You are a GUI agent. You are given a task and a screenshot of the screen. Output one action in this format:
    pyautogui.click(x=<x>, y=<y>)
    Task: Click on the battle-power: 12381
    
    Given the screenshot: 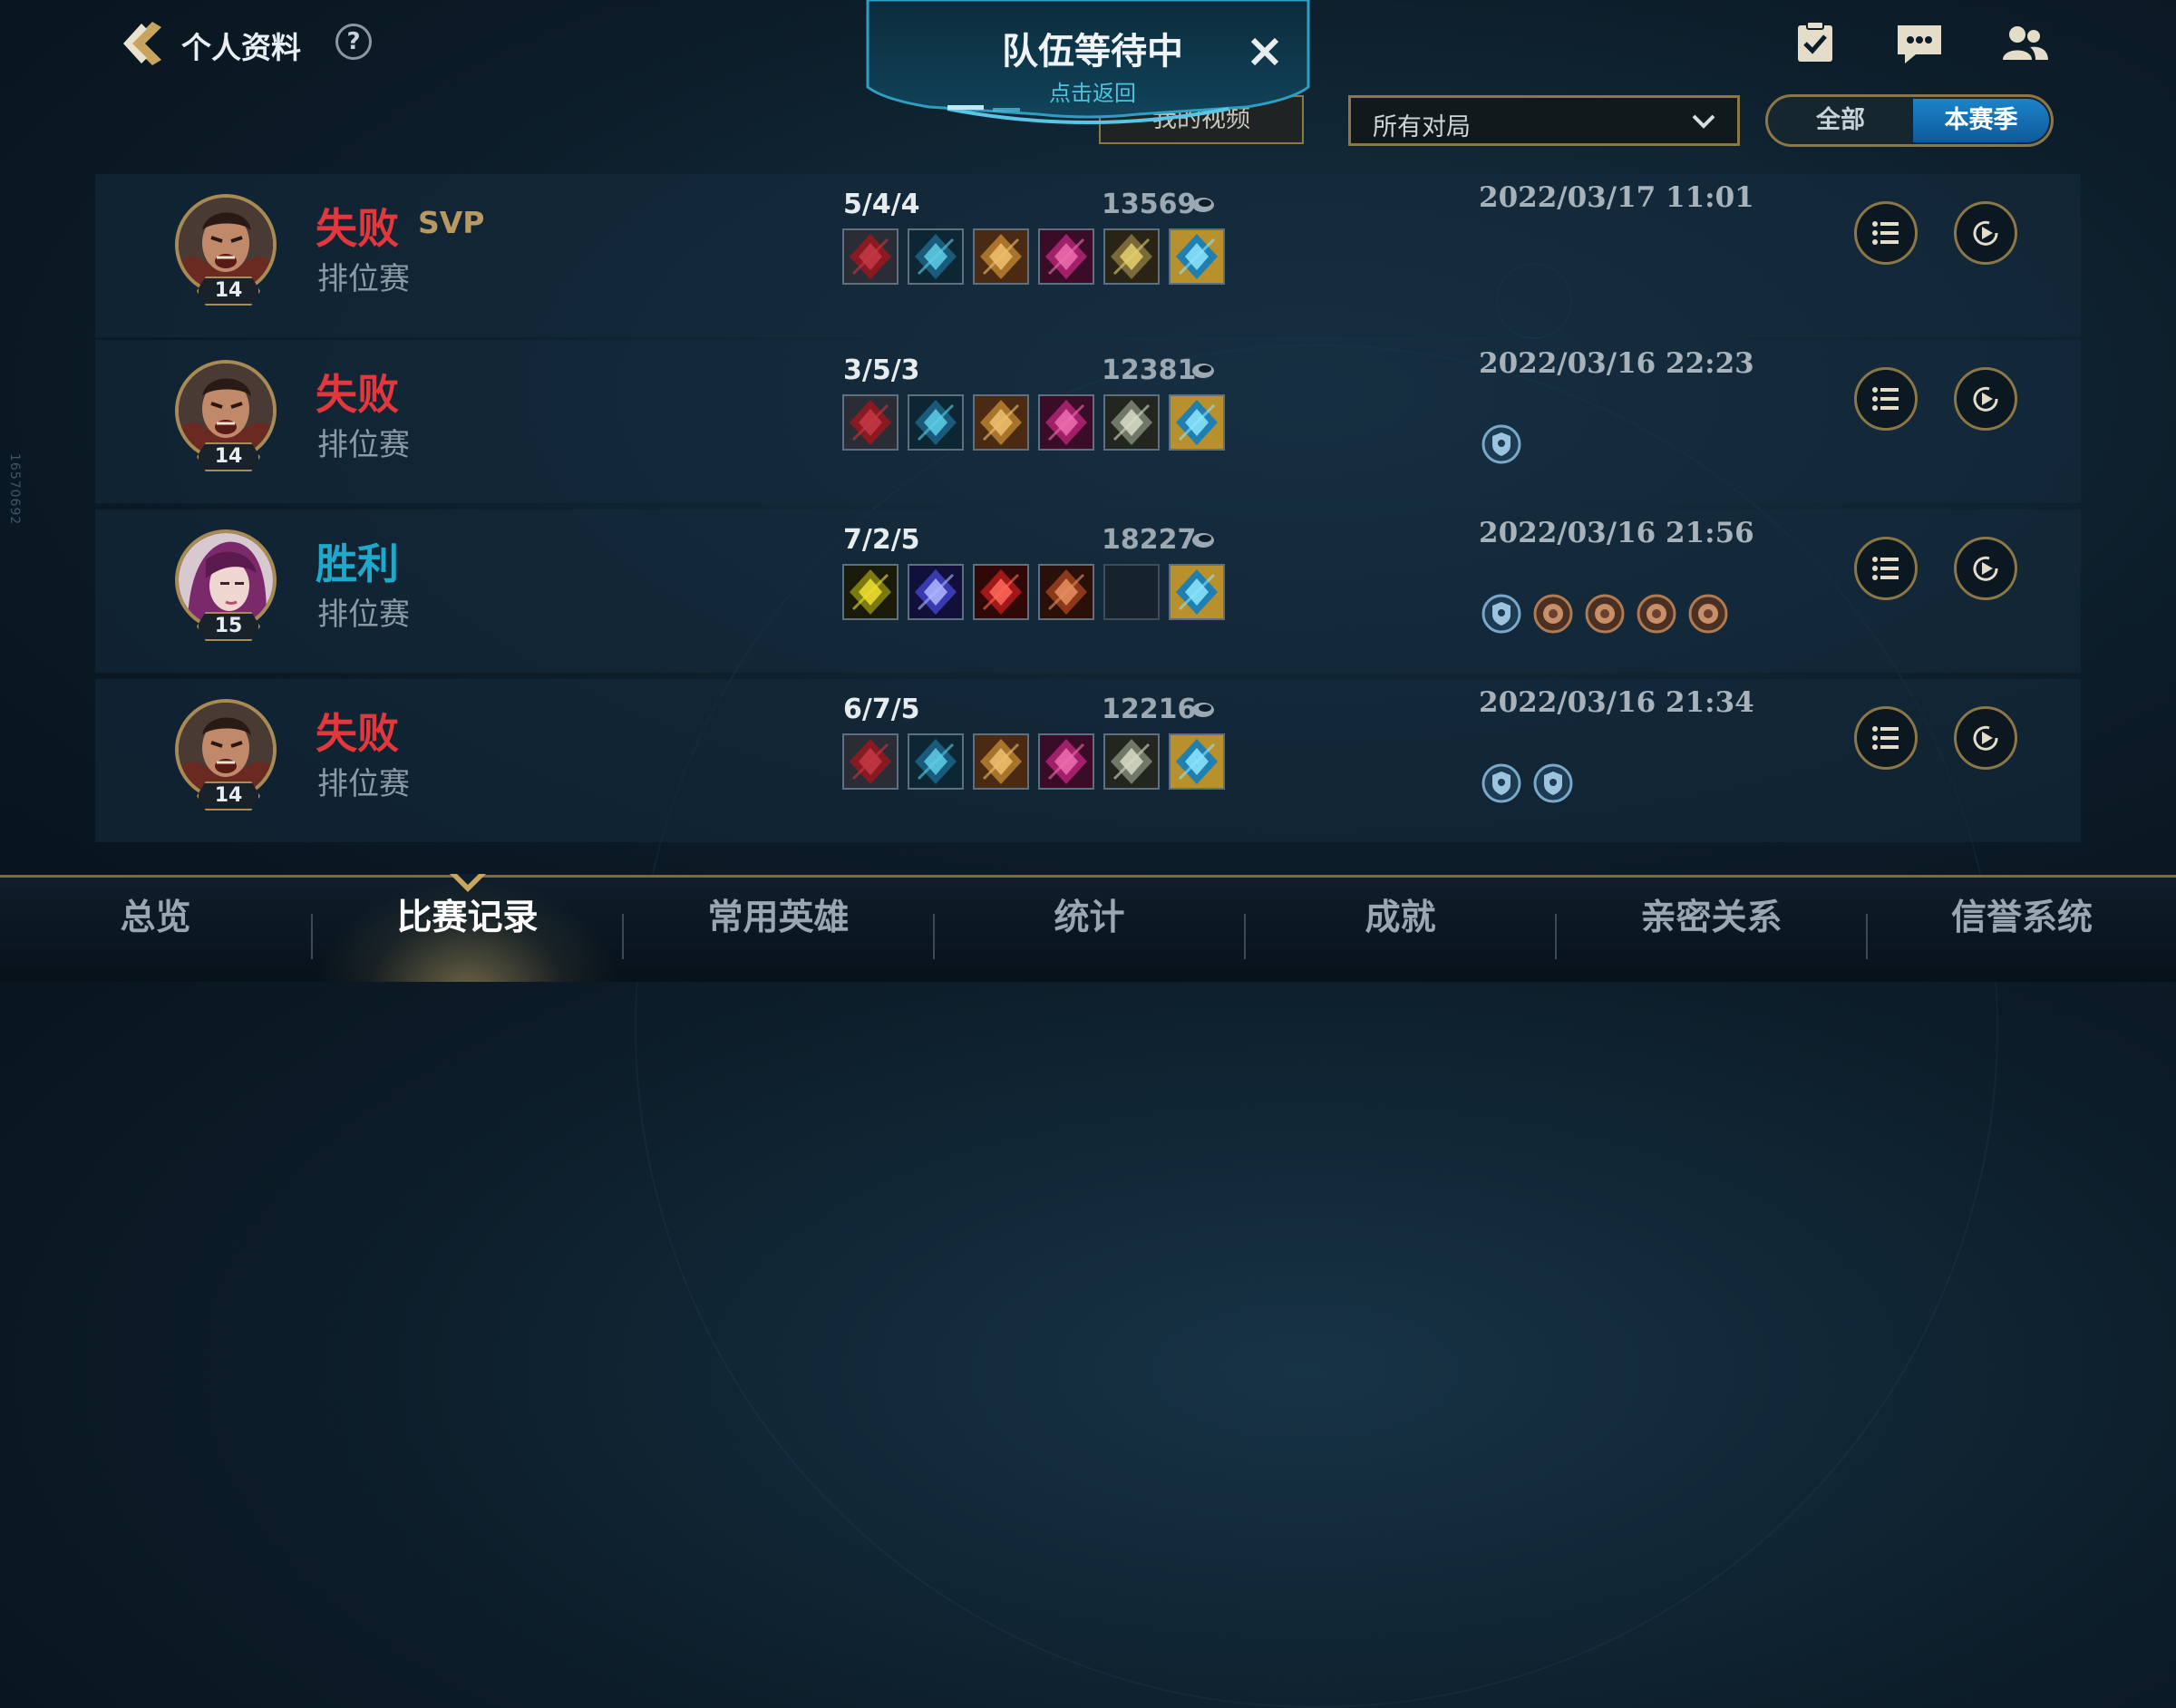 What is the action you would take?
    pyautogui.click(x=1149, y=370)
    